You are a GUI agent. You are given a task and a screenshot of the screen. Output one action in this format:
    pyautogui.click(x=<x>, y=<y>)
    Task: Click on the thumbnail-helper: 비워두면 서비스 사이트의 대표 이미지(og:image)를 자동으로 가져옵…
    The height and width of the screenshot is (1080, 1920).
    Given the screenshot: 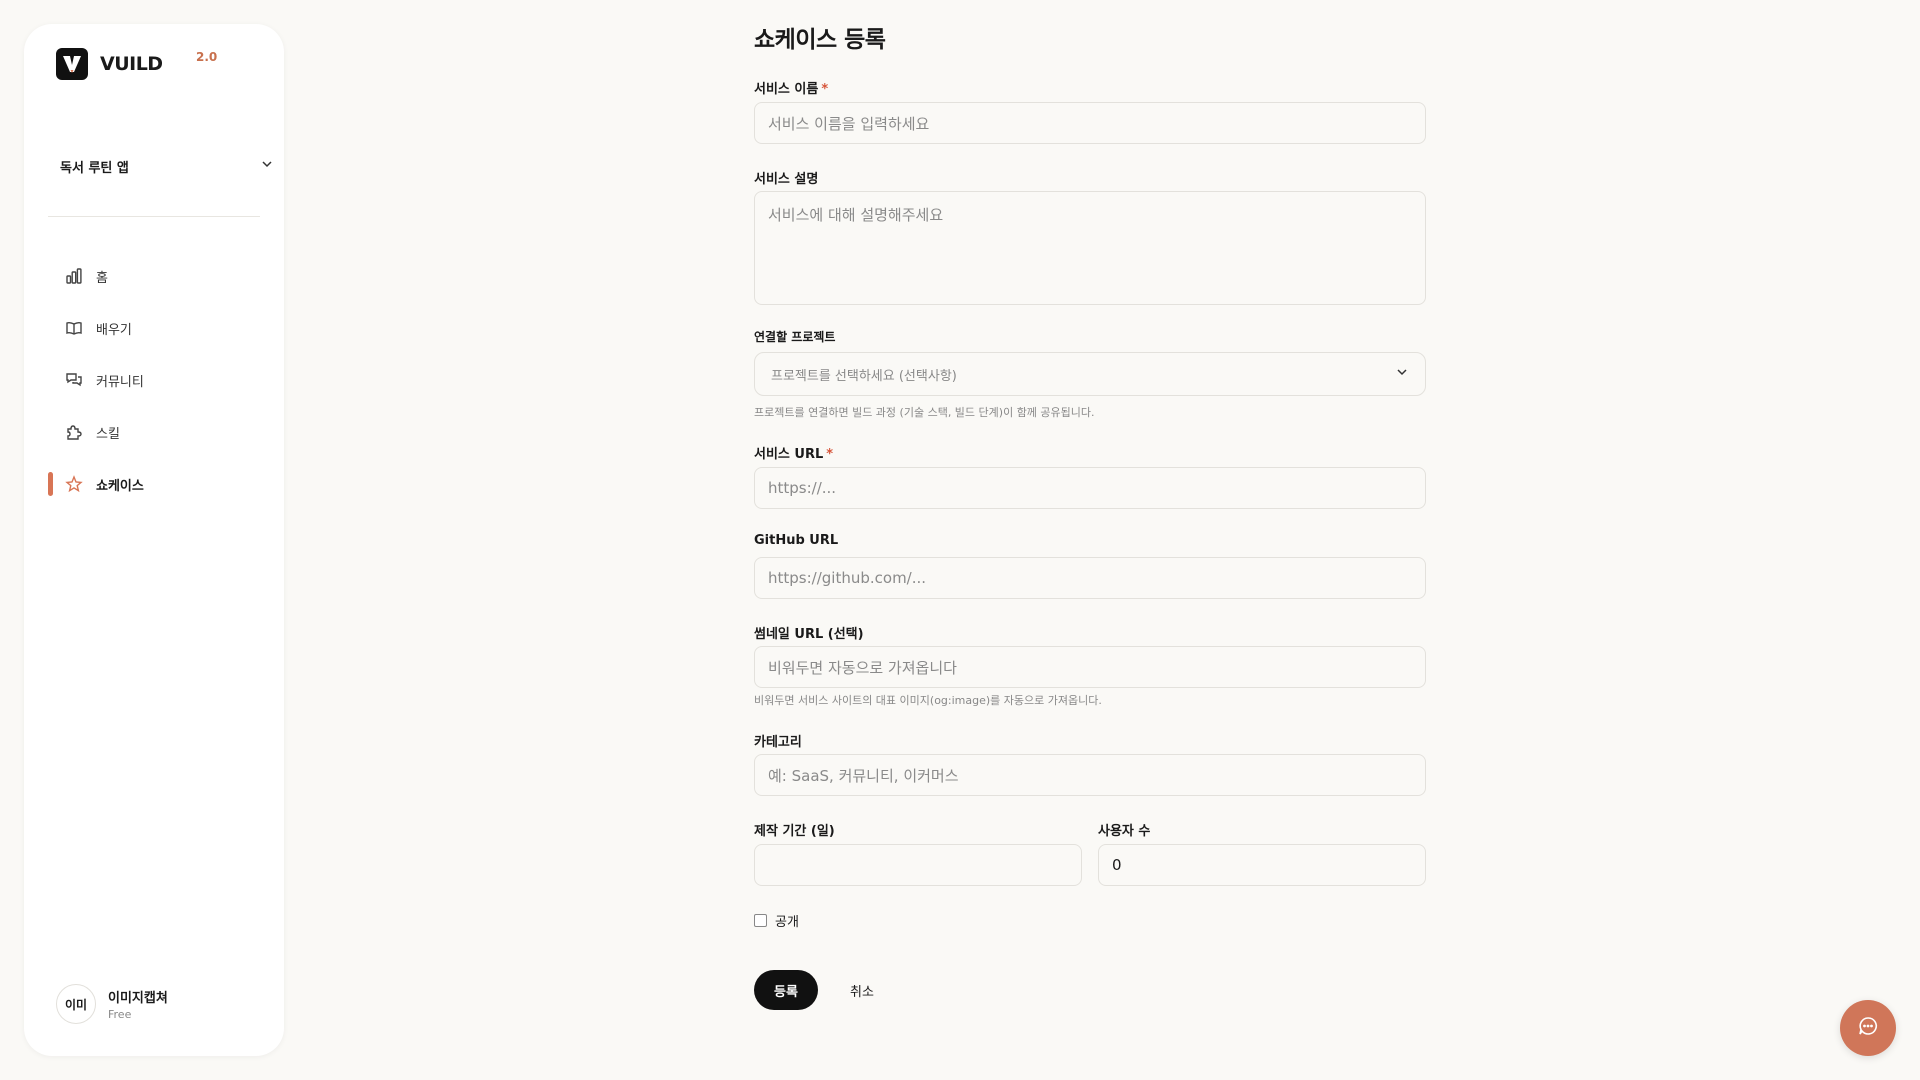 What is the action you would take?
    pyautogui.click(x=928, y=700)
    